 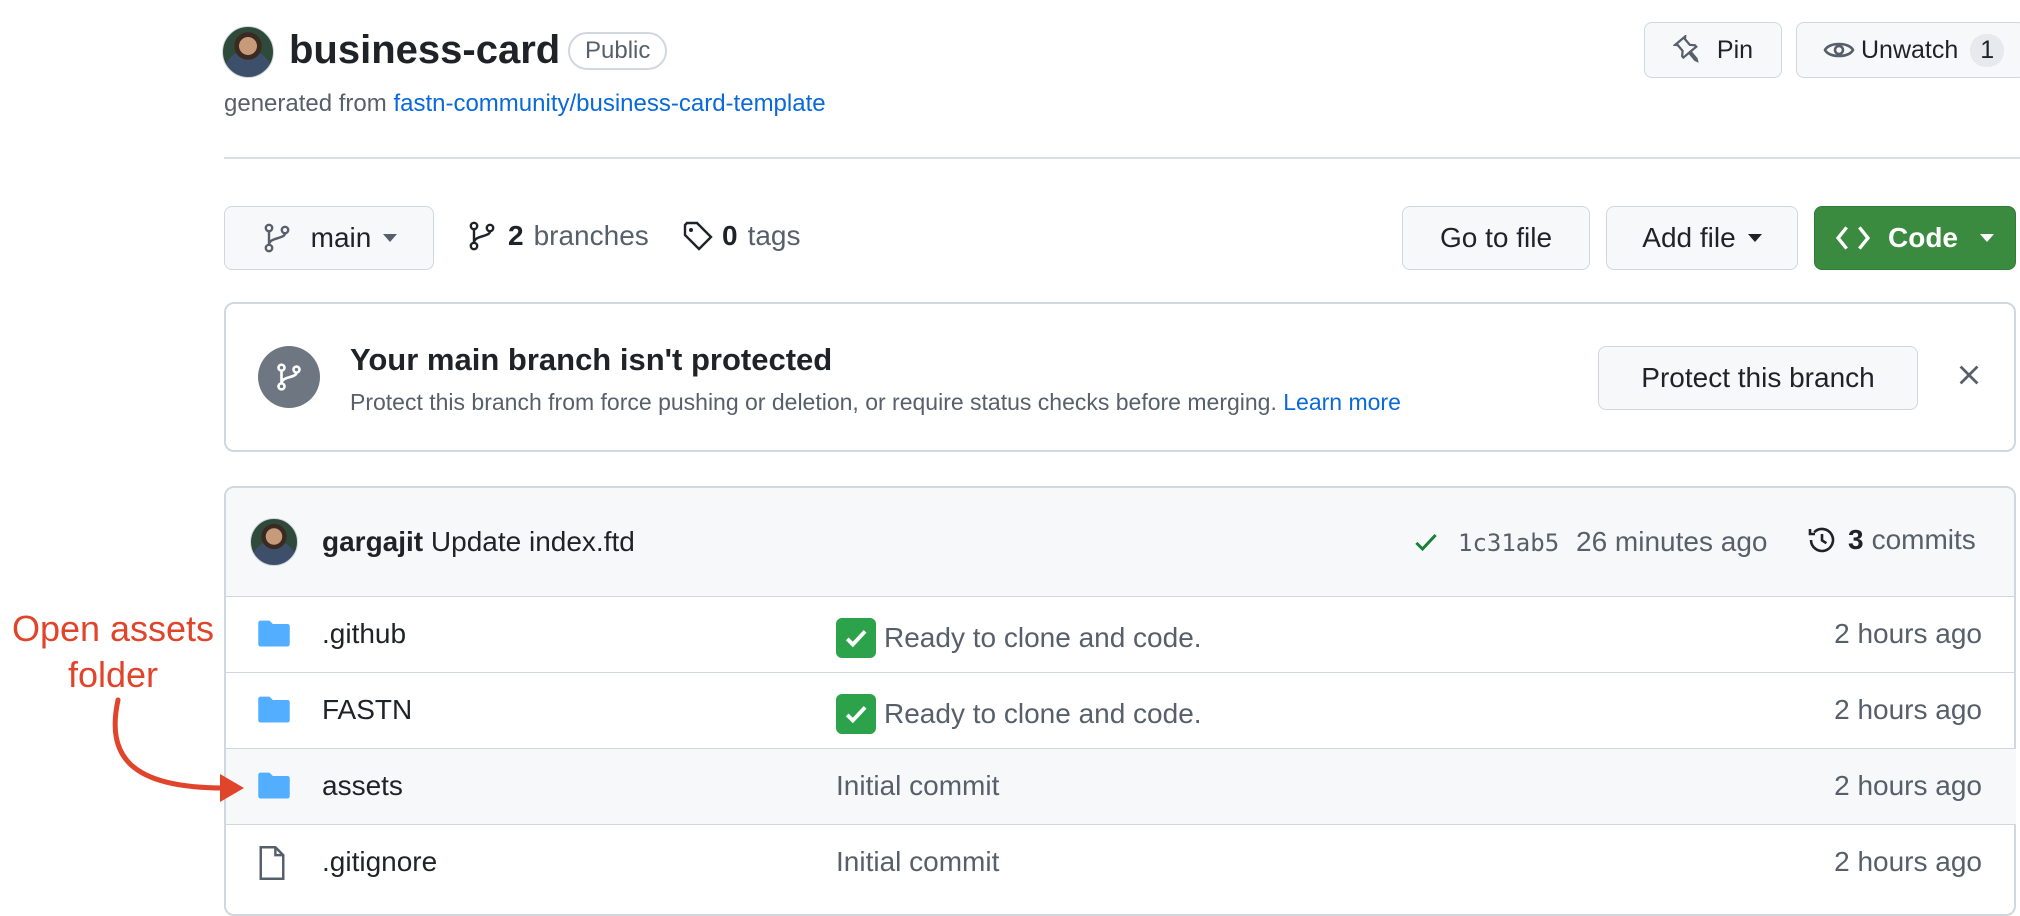 I want to click on pin-button: Pin, so click(x=1713, y=50).